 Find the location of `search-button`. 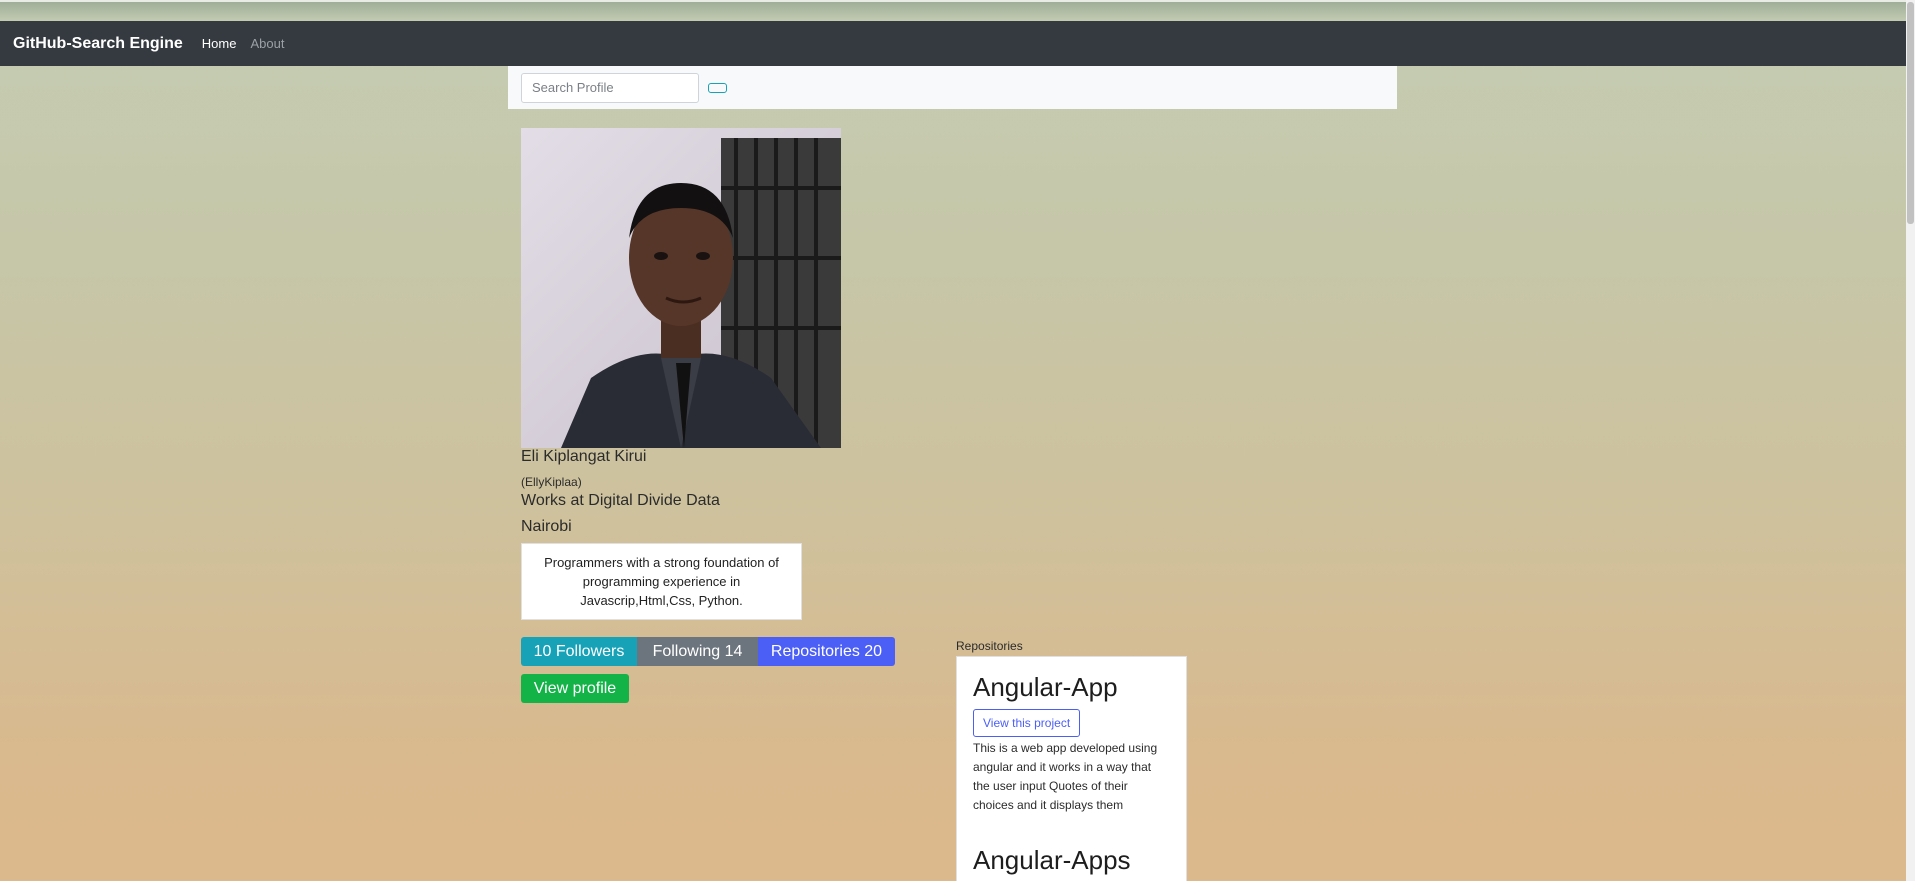

search-button is located at coordinates (717, 87).